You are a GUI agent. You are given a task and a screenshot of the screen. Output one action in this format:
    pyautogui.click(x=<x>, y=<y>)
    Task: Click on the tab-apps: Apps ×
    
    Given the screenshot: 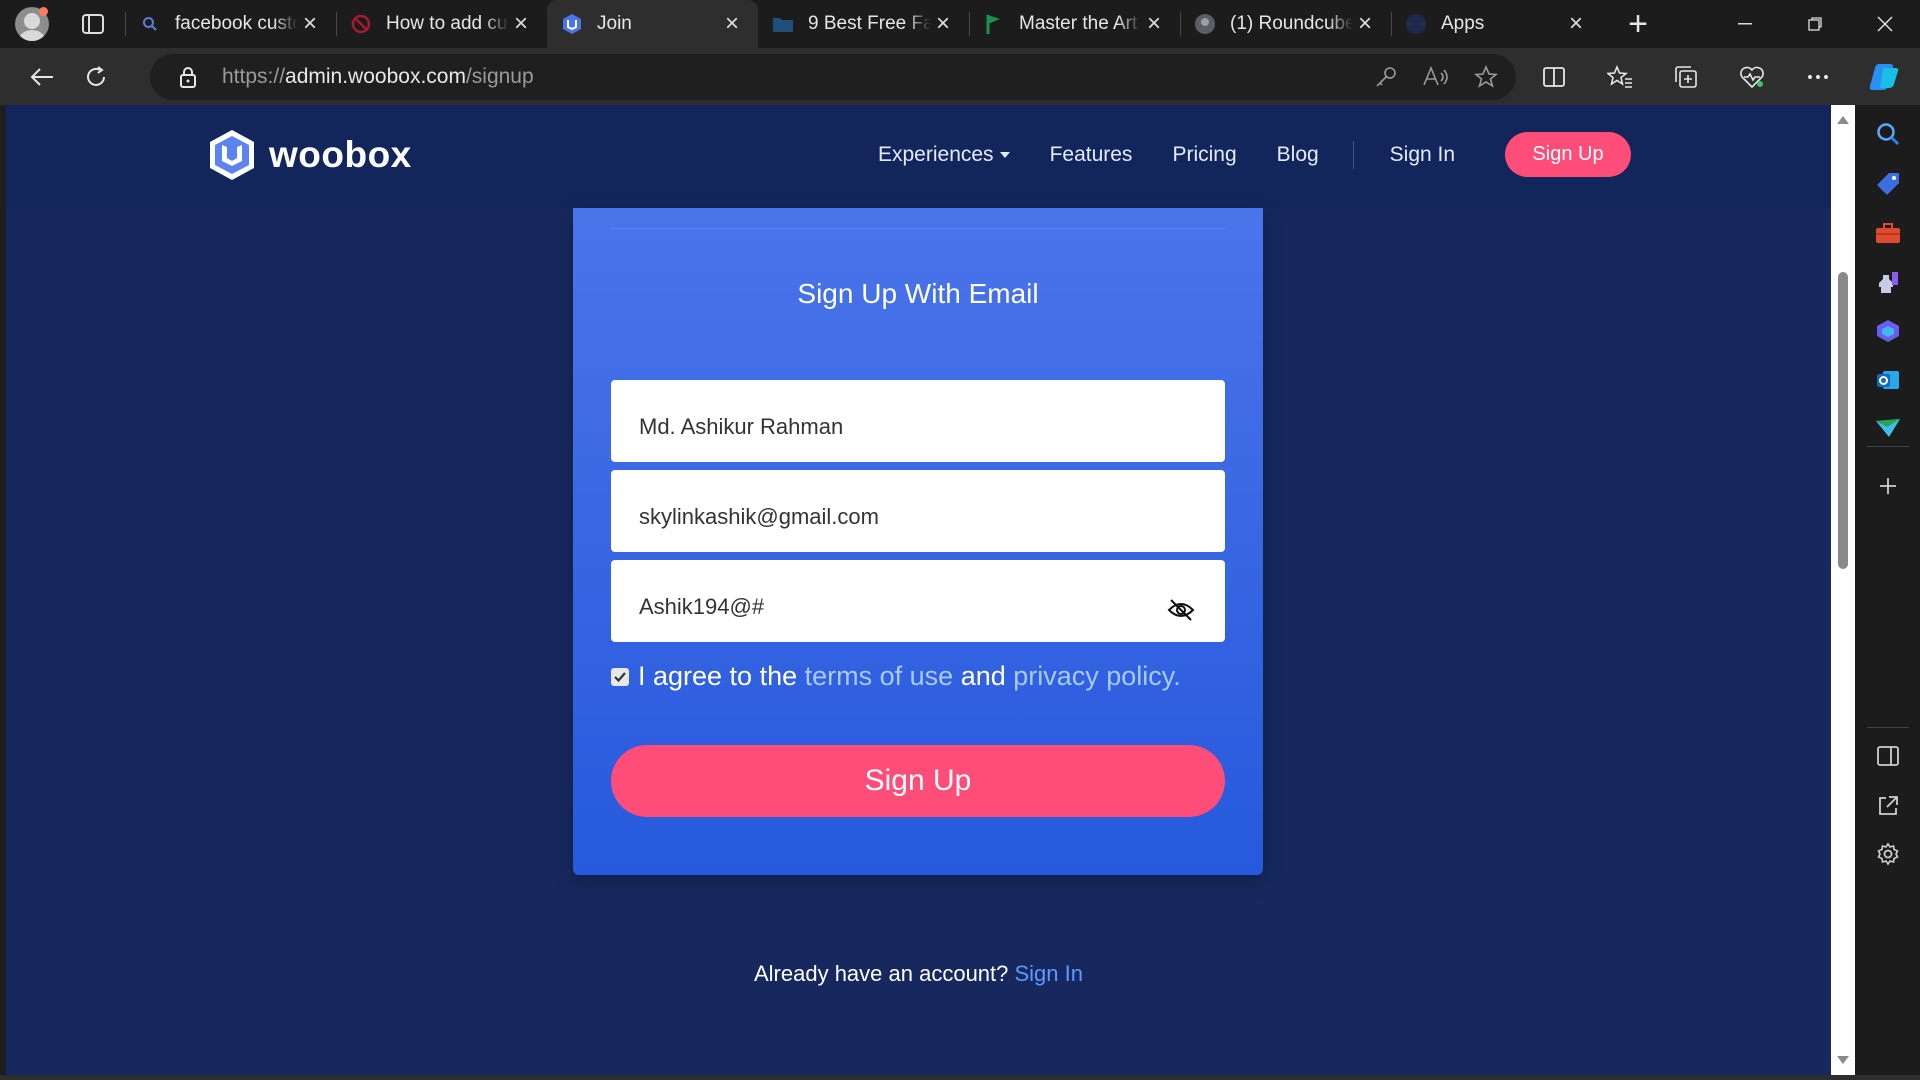 What is the action you would take?
    pyautogui.click(x=1496, y=24)
    